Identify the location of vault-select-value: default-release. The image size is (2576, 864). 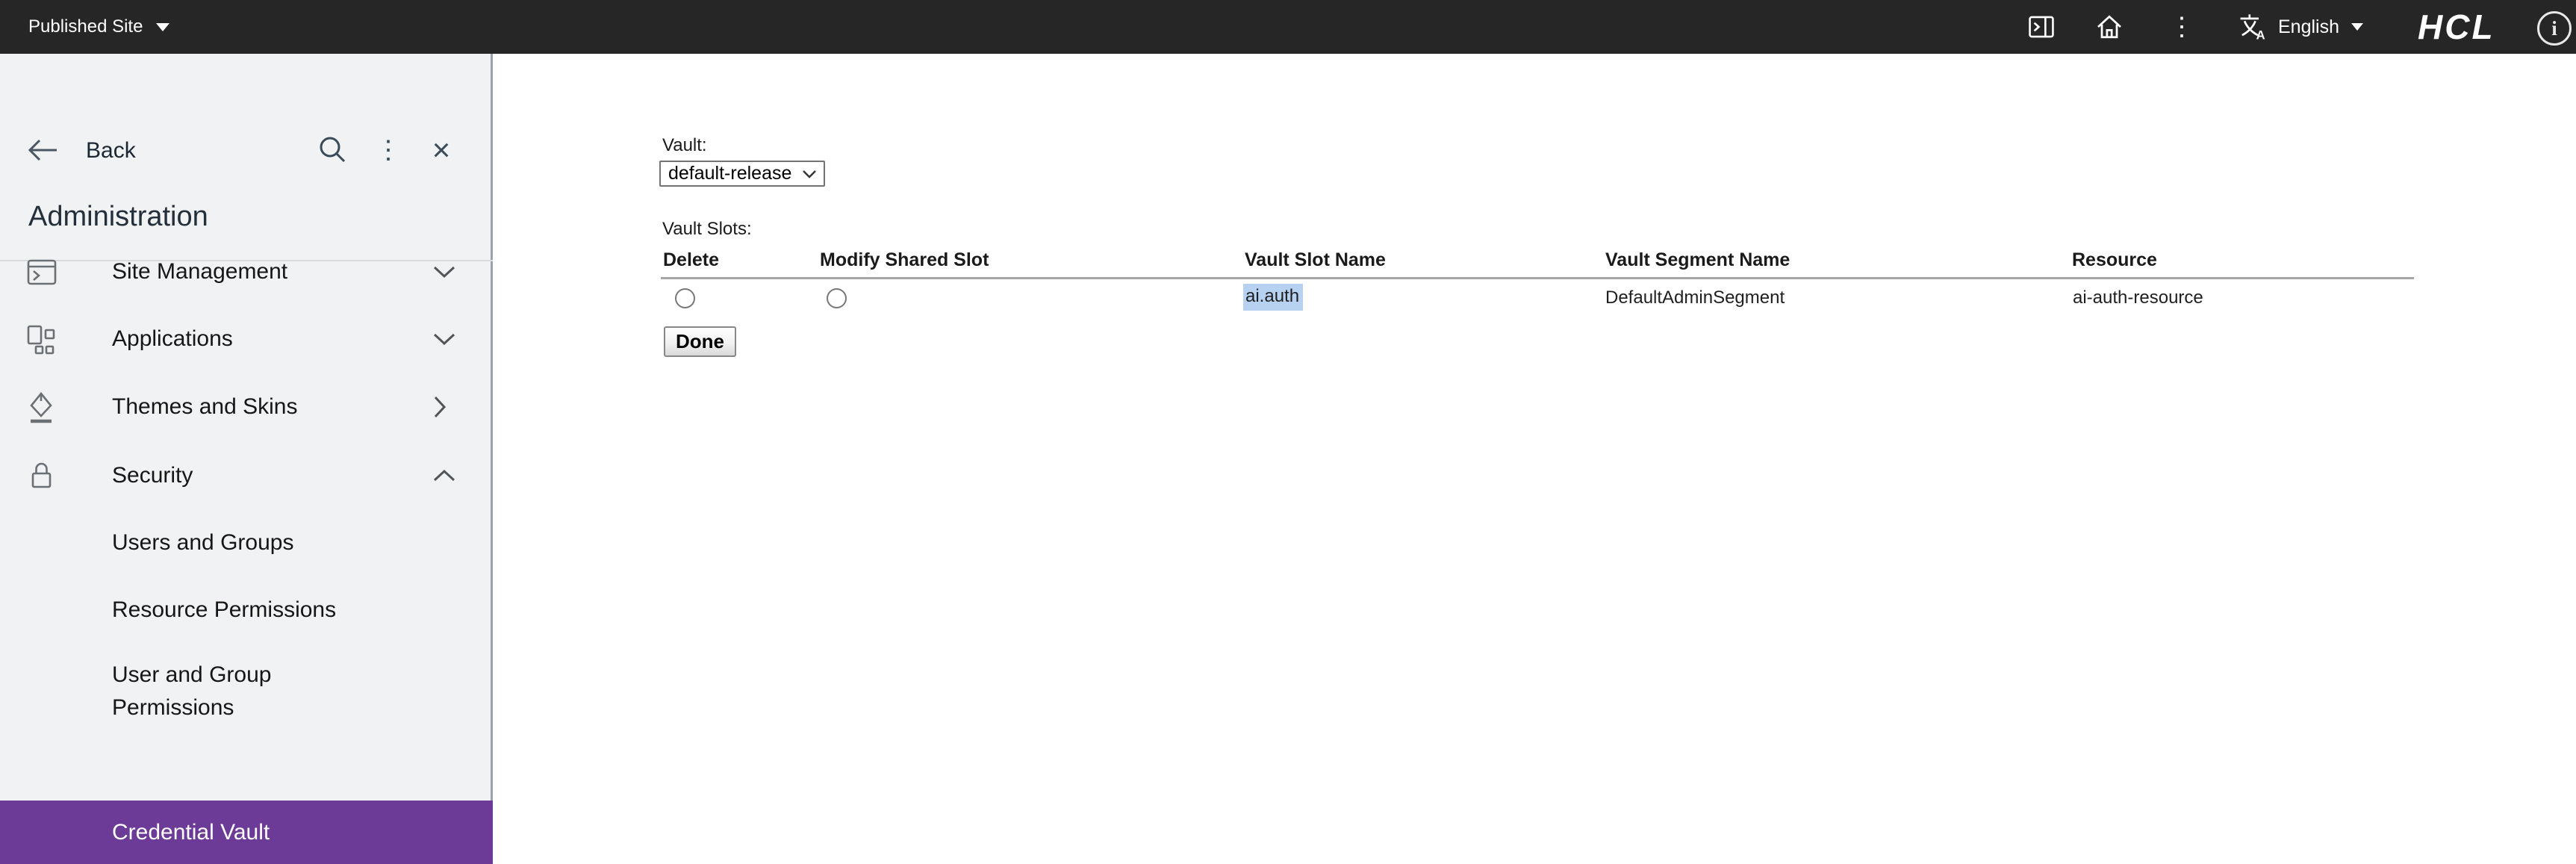
(730, 173).